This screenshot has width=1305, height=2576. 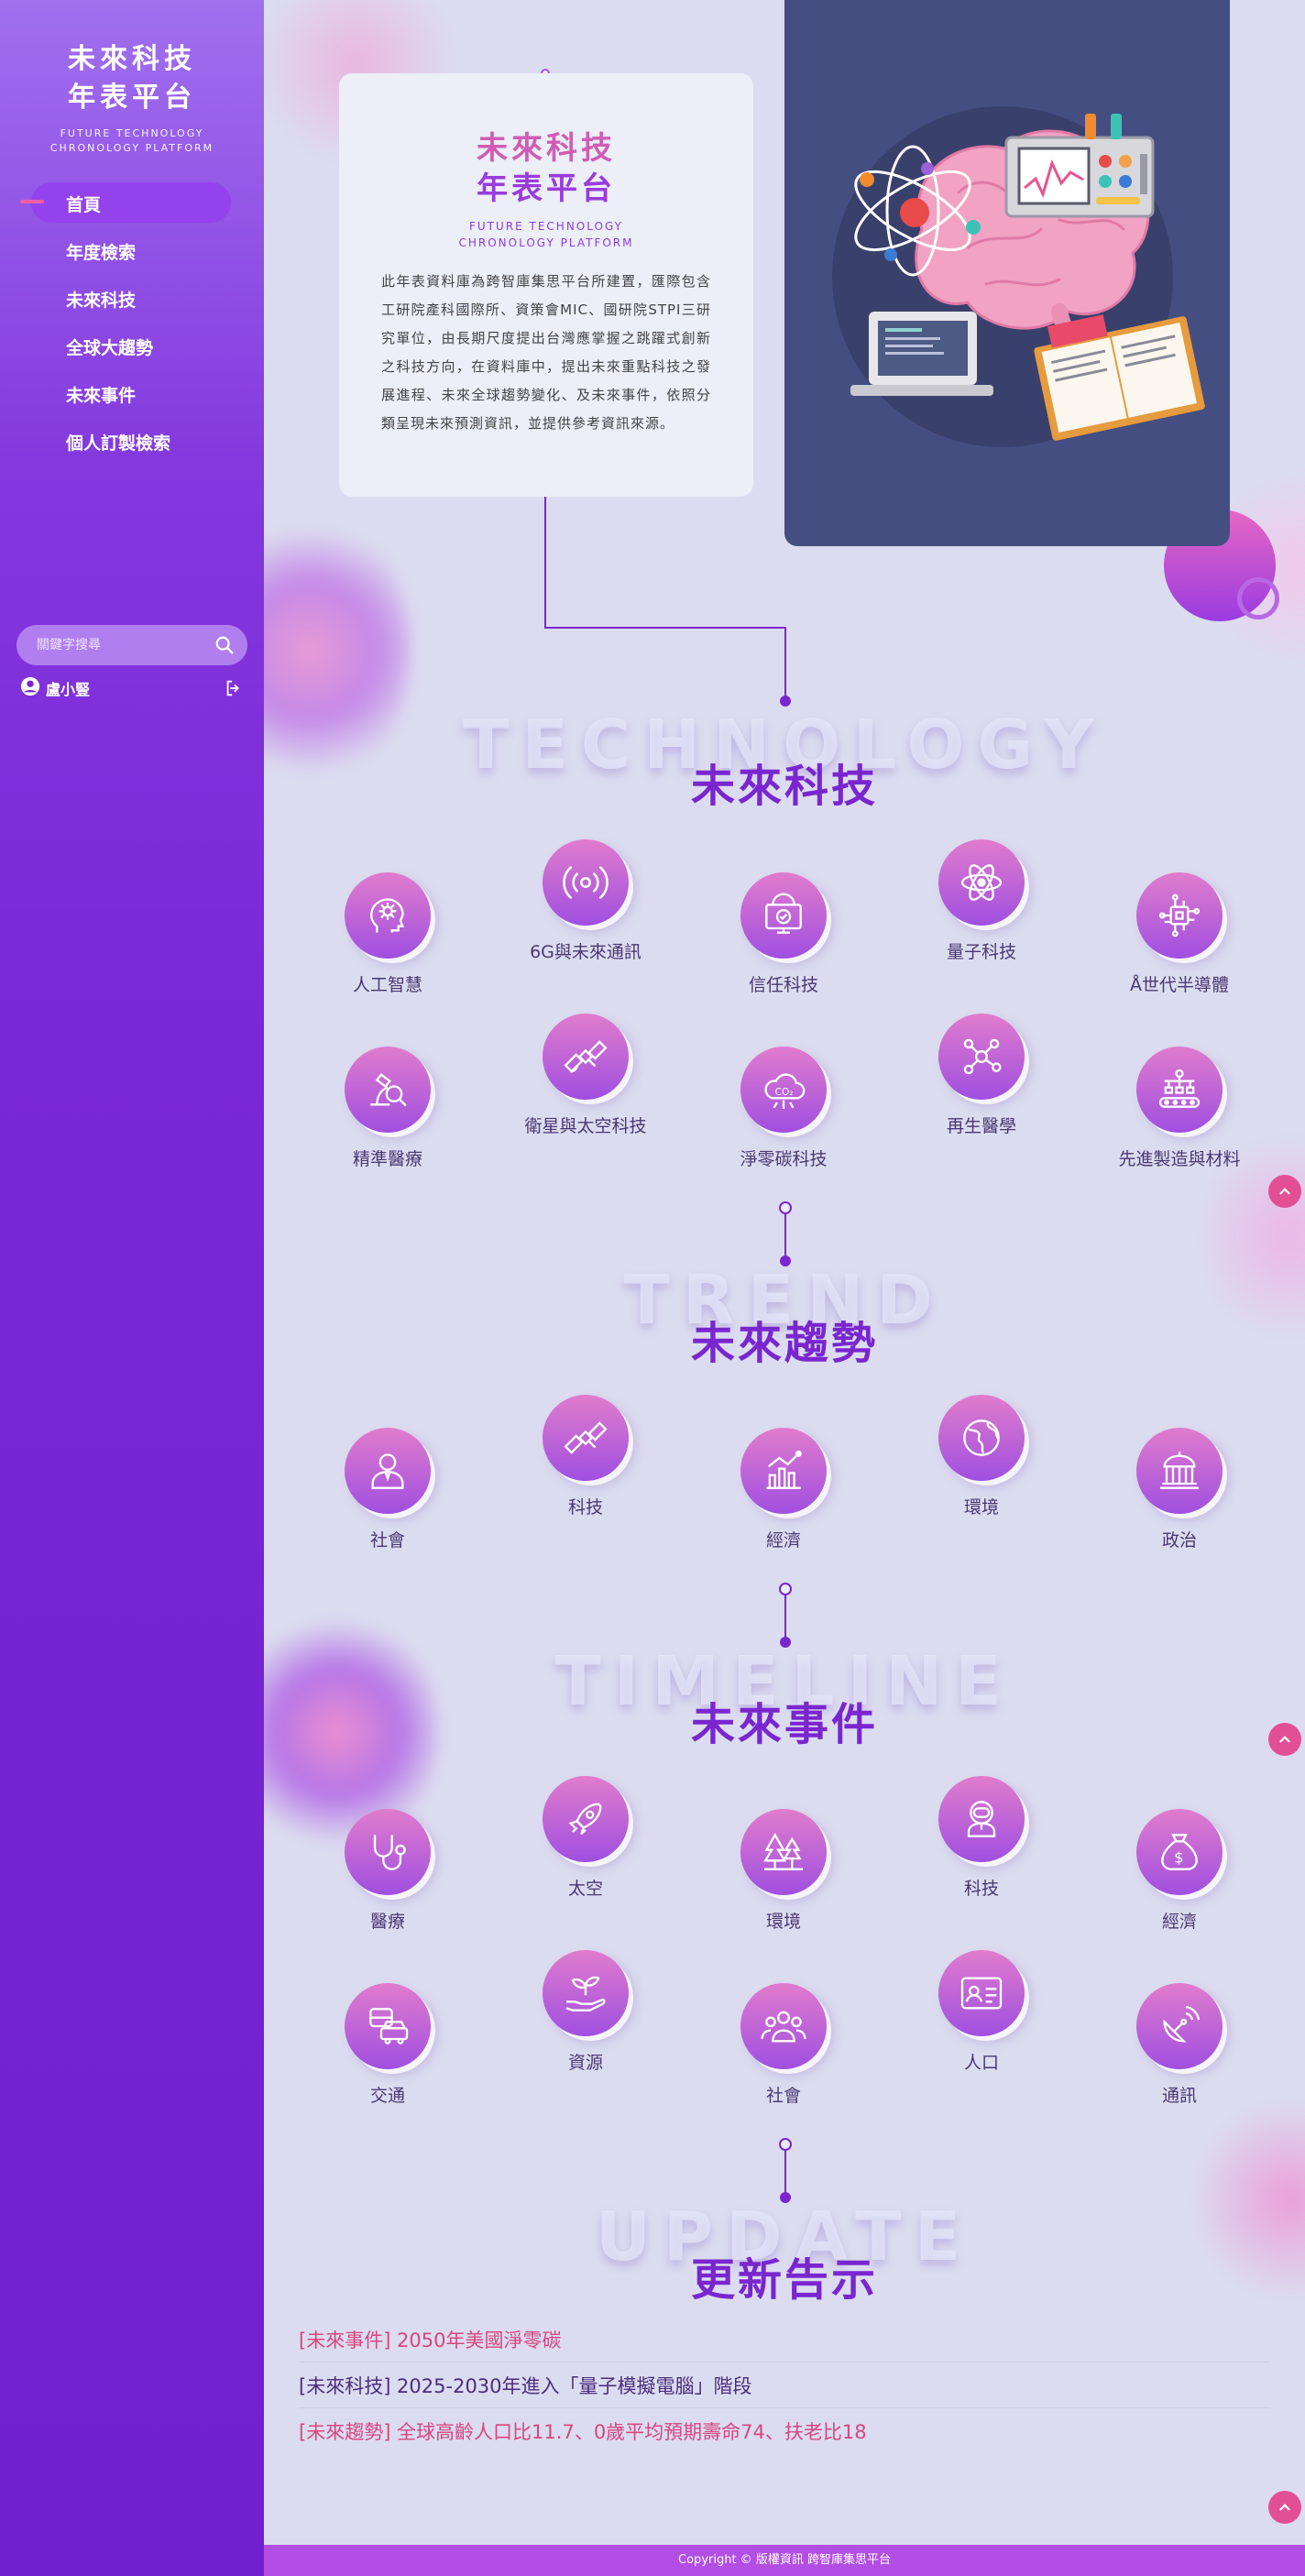 What do you see at coordinates (387, 2096) in the screenshot?
I see `category-label: 交通` at bounding box center [387, 2096].